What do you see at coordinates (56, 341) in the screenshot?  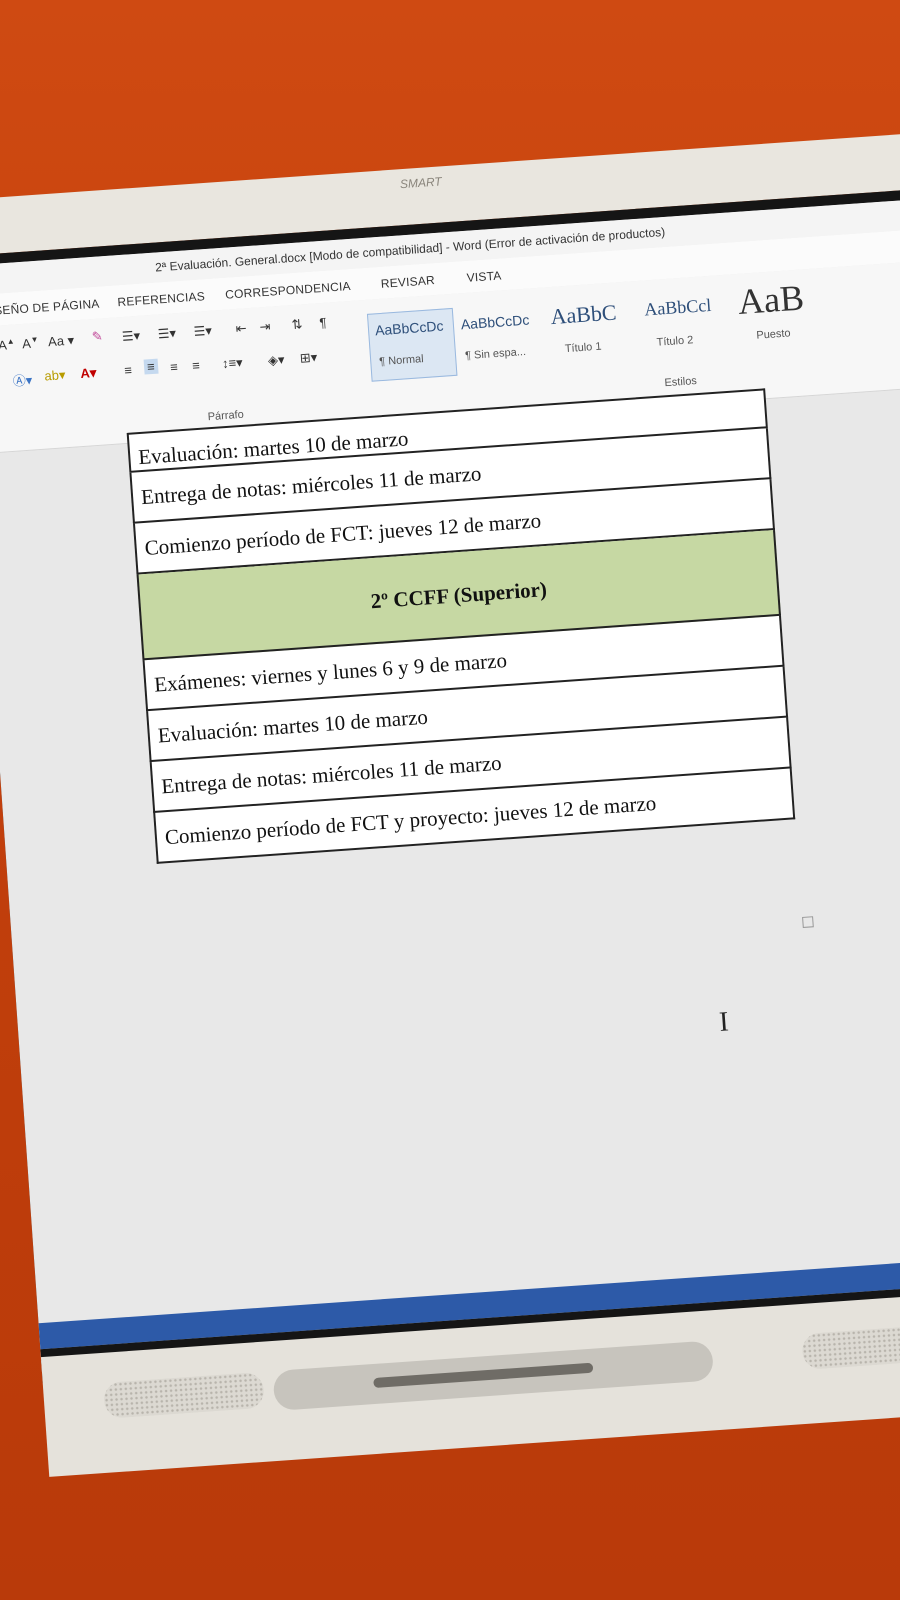 I see `change-case-label: Aa` at bounding box center [56, 341].